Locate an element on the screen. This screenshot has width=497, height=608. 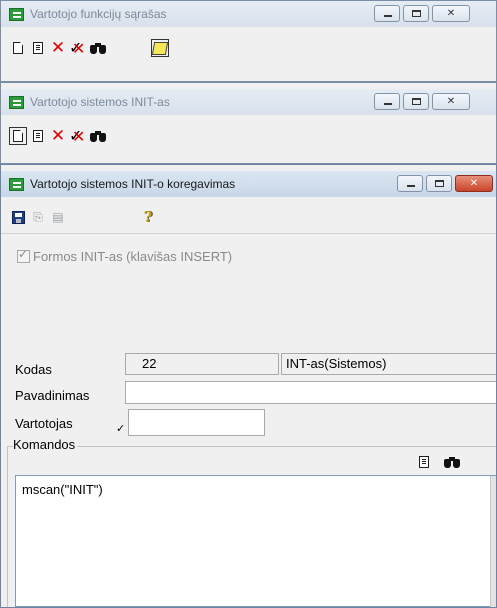
window-title: Vartotojo sistemos INIT-o koregavimas is located at coordinates (133, 184).